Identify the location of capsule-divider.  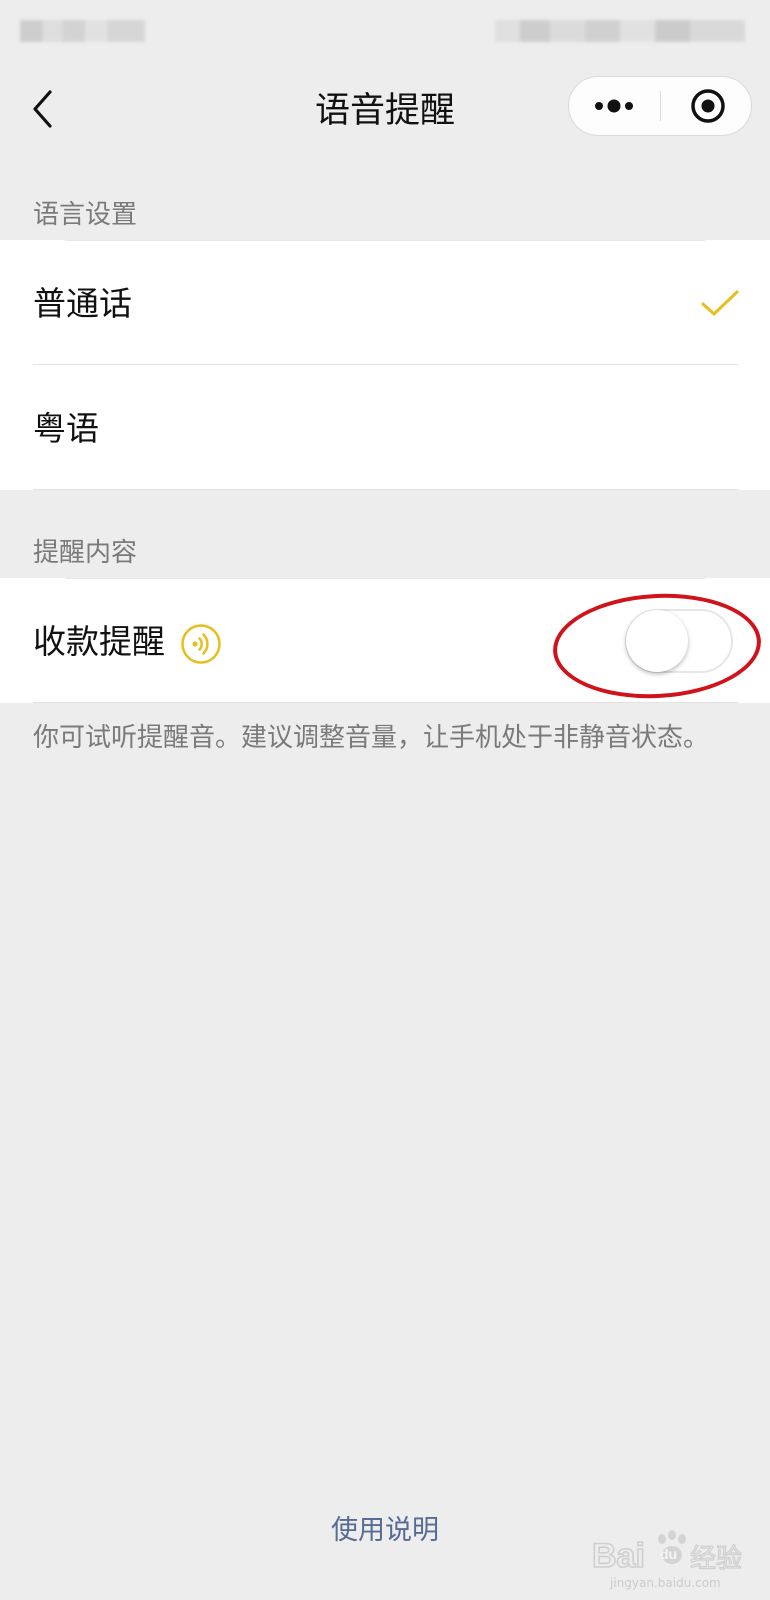
(660, 106).